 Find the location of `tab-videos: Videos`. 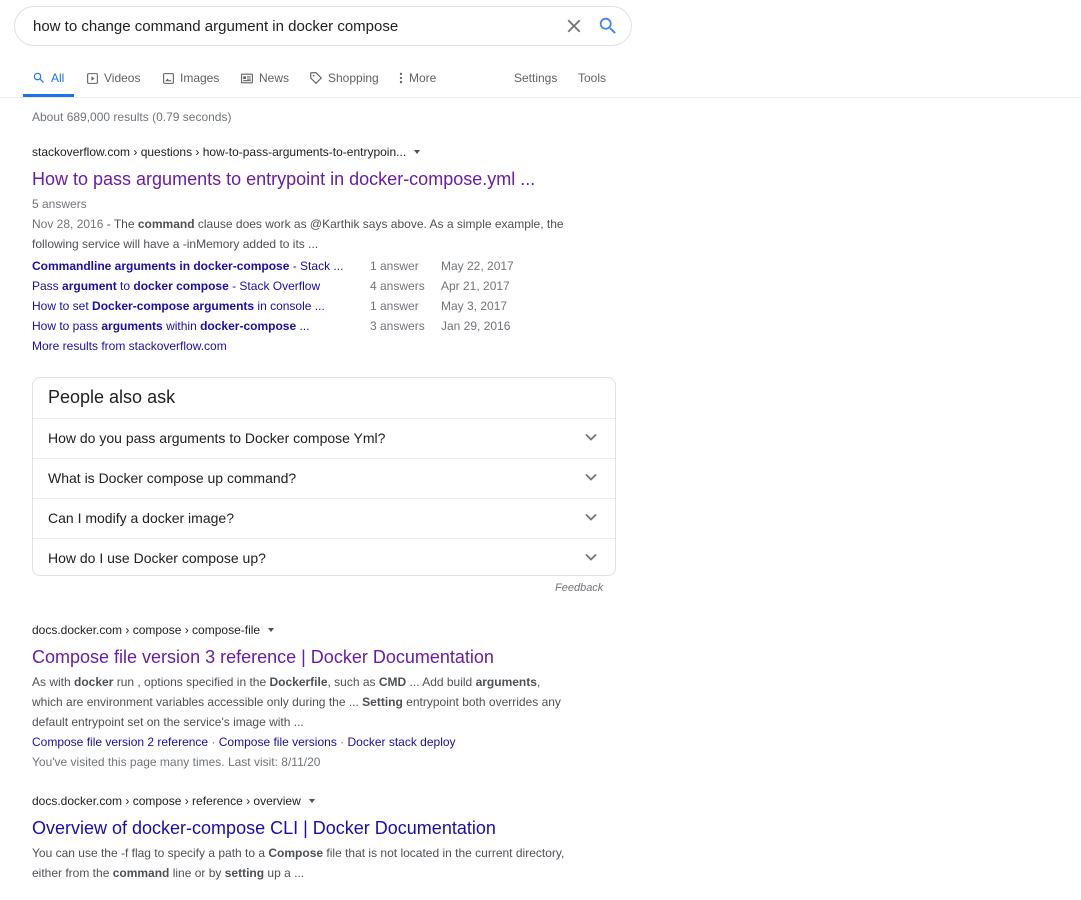

tab-videos: Videos is located at coordinates (113, 78).